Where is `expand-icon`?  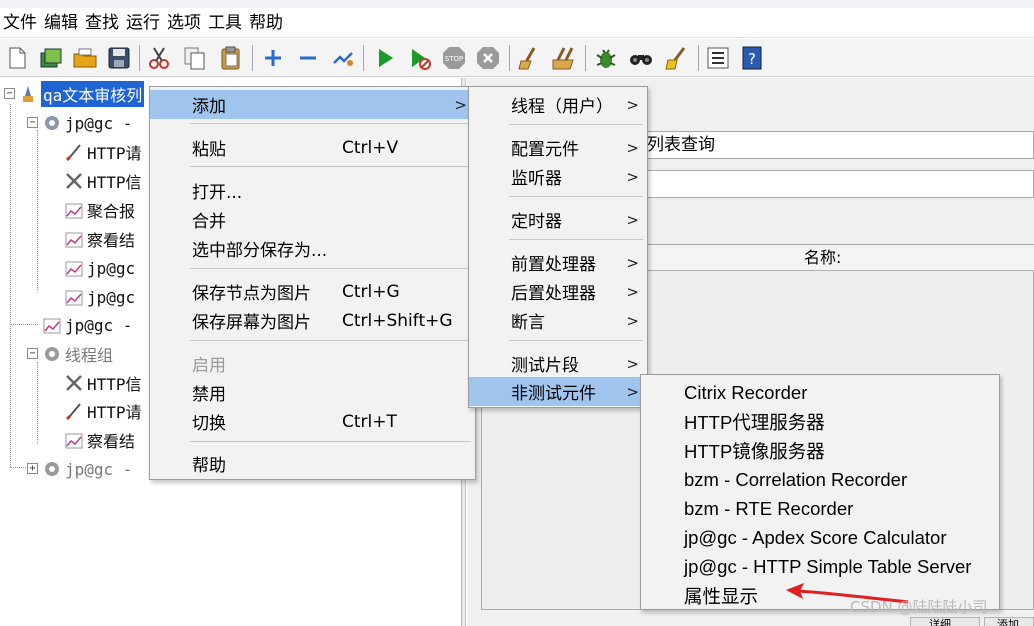
expand-icon is located at coordinates (273, 58).